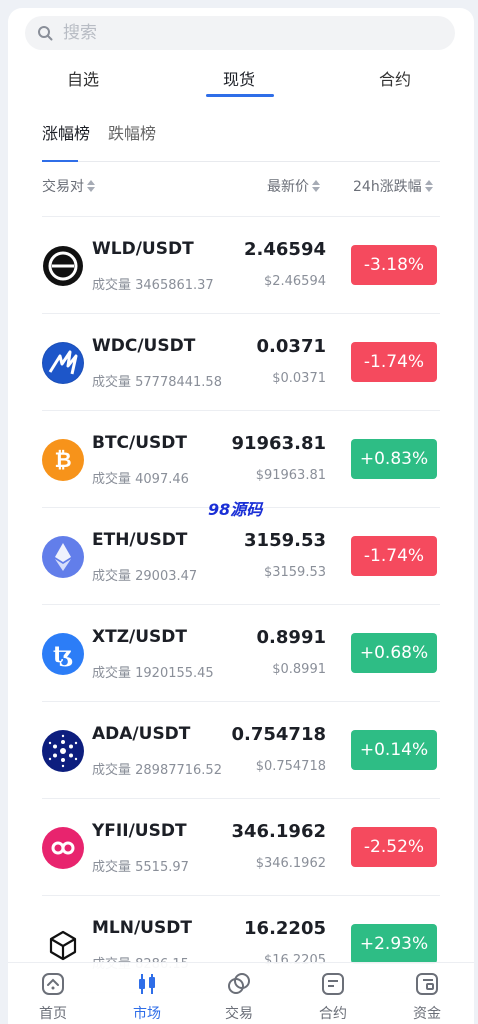 This screenshot has width=478, height=1024. I want to click on nav-funds-label: 资金, so click(427, 1014).